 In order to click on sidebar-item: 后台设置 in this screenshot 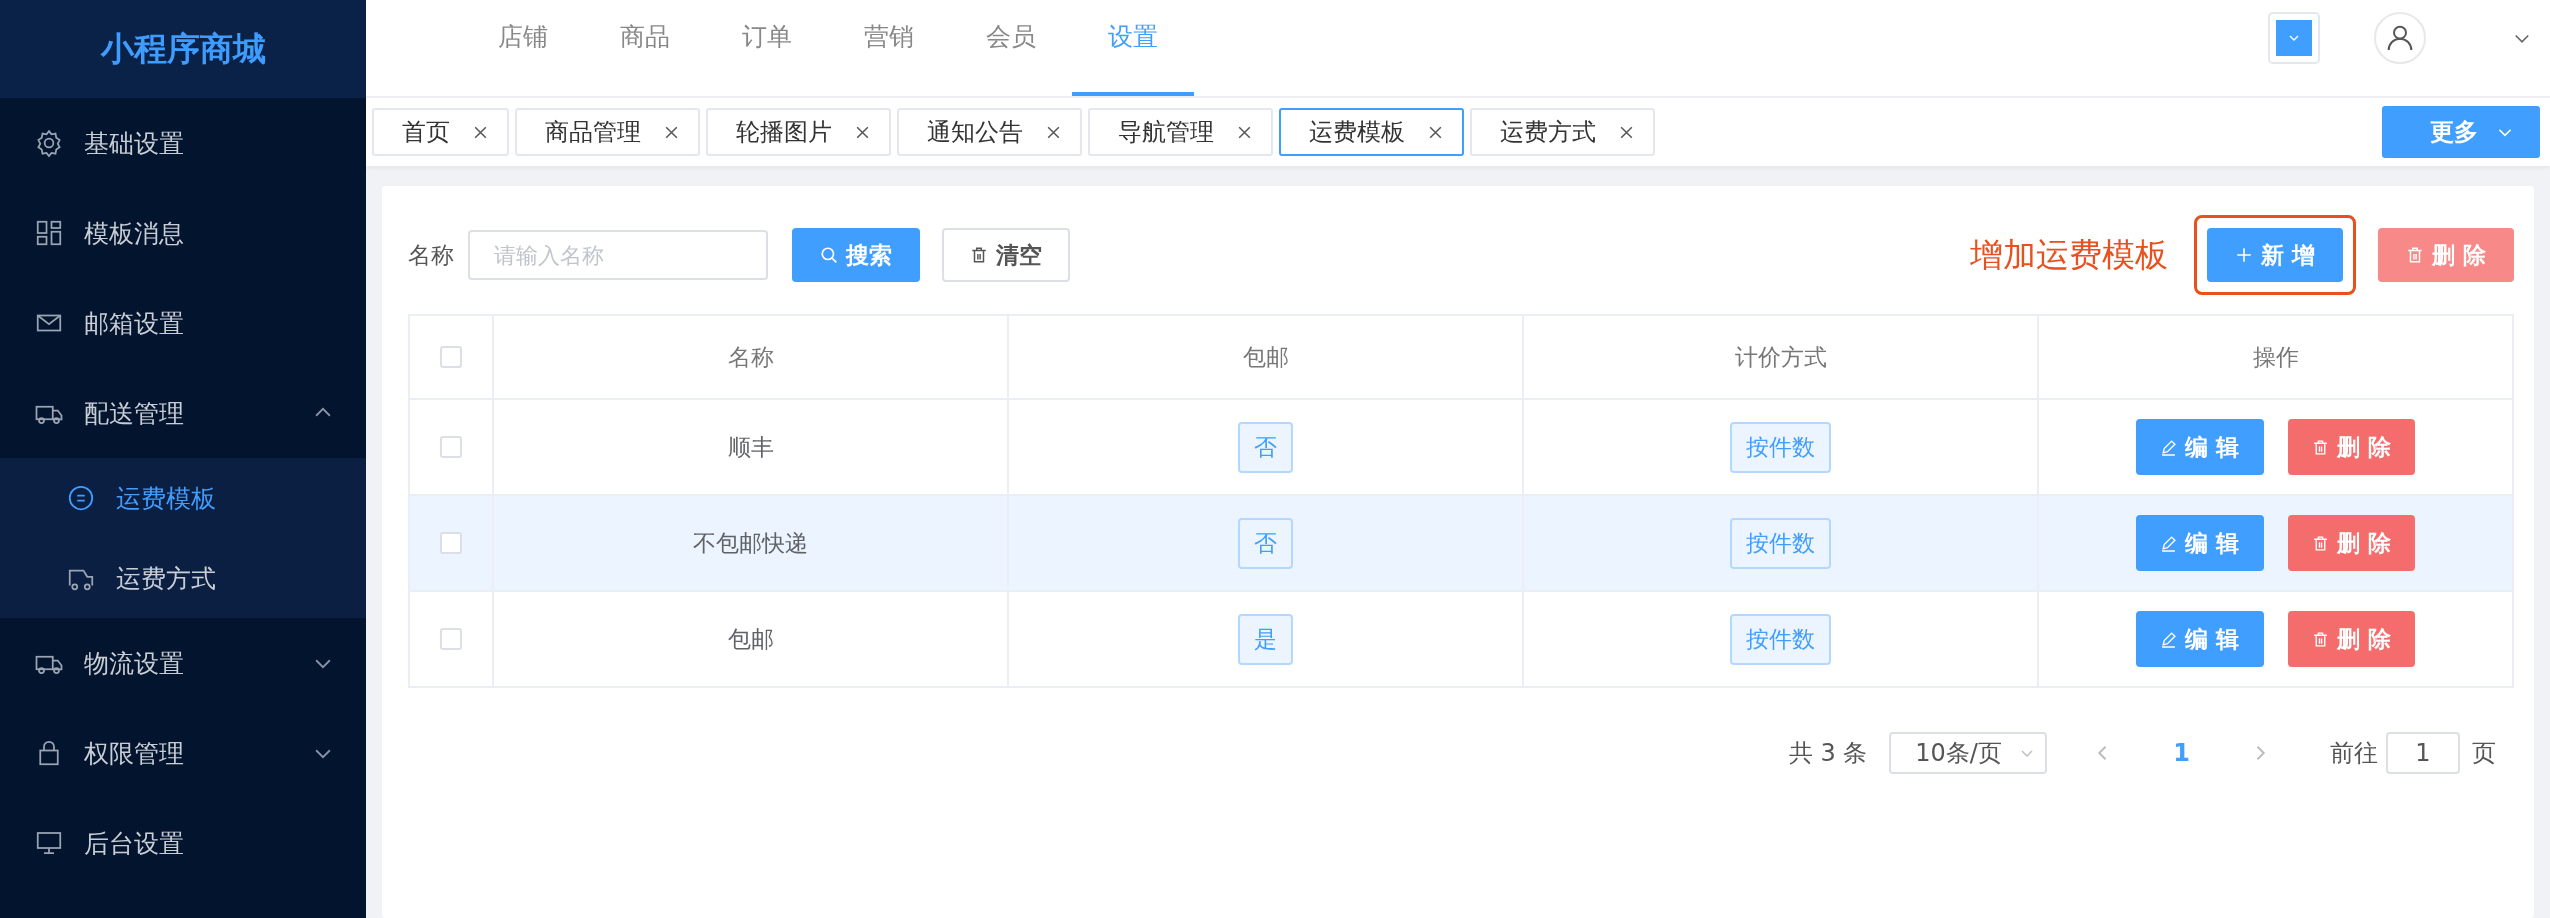, I will do `click(183, 843)`.